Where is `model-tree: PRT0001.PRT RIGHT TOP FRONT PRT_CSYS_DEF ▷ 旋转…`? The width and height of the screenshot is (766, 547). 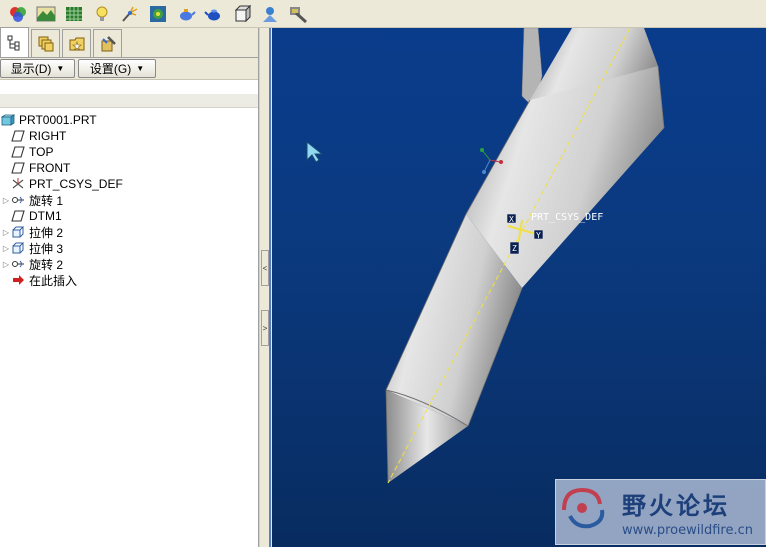 model-tree: PRT0001.PRT RIGHT TOP FRONT PRT_CSYS_DEF ▷ 旋转… is located at coordinates (129, 198).